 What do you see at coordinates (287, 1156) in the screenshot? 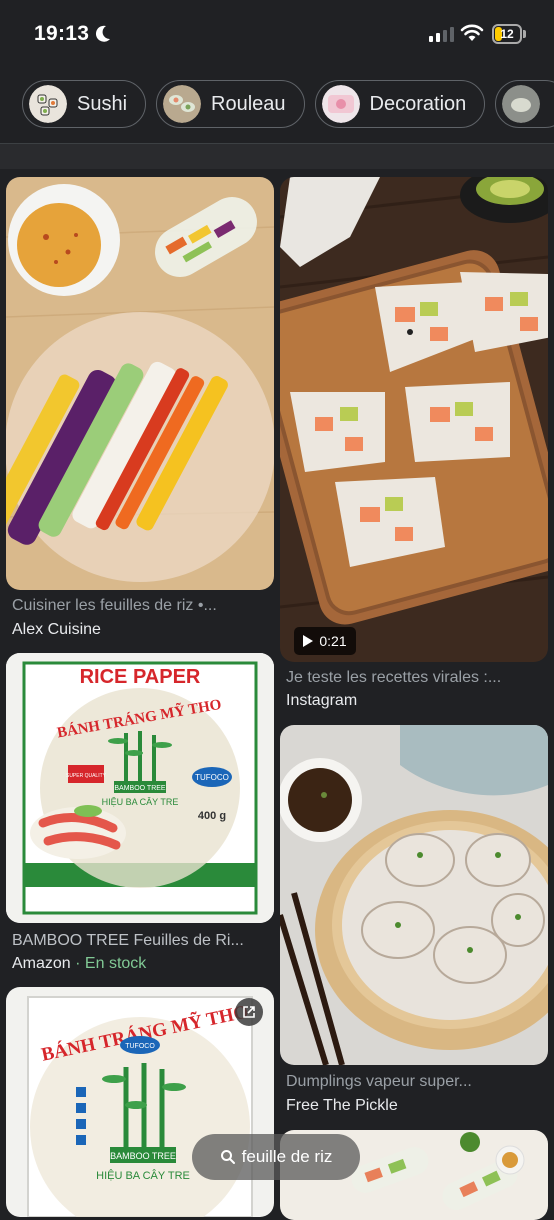
I see `search-query: feuille de riz` at bounding box center [287, 1156].